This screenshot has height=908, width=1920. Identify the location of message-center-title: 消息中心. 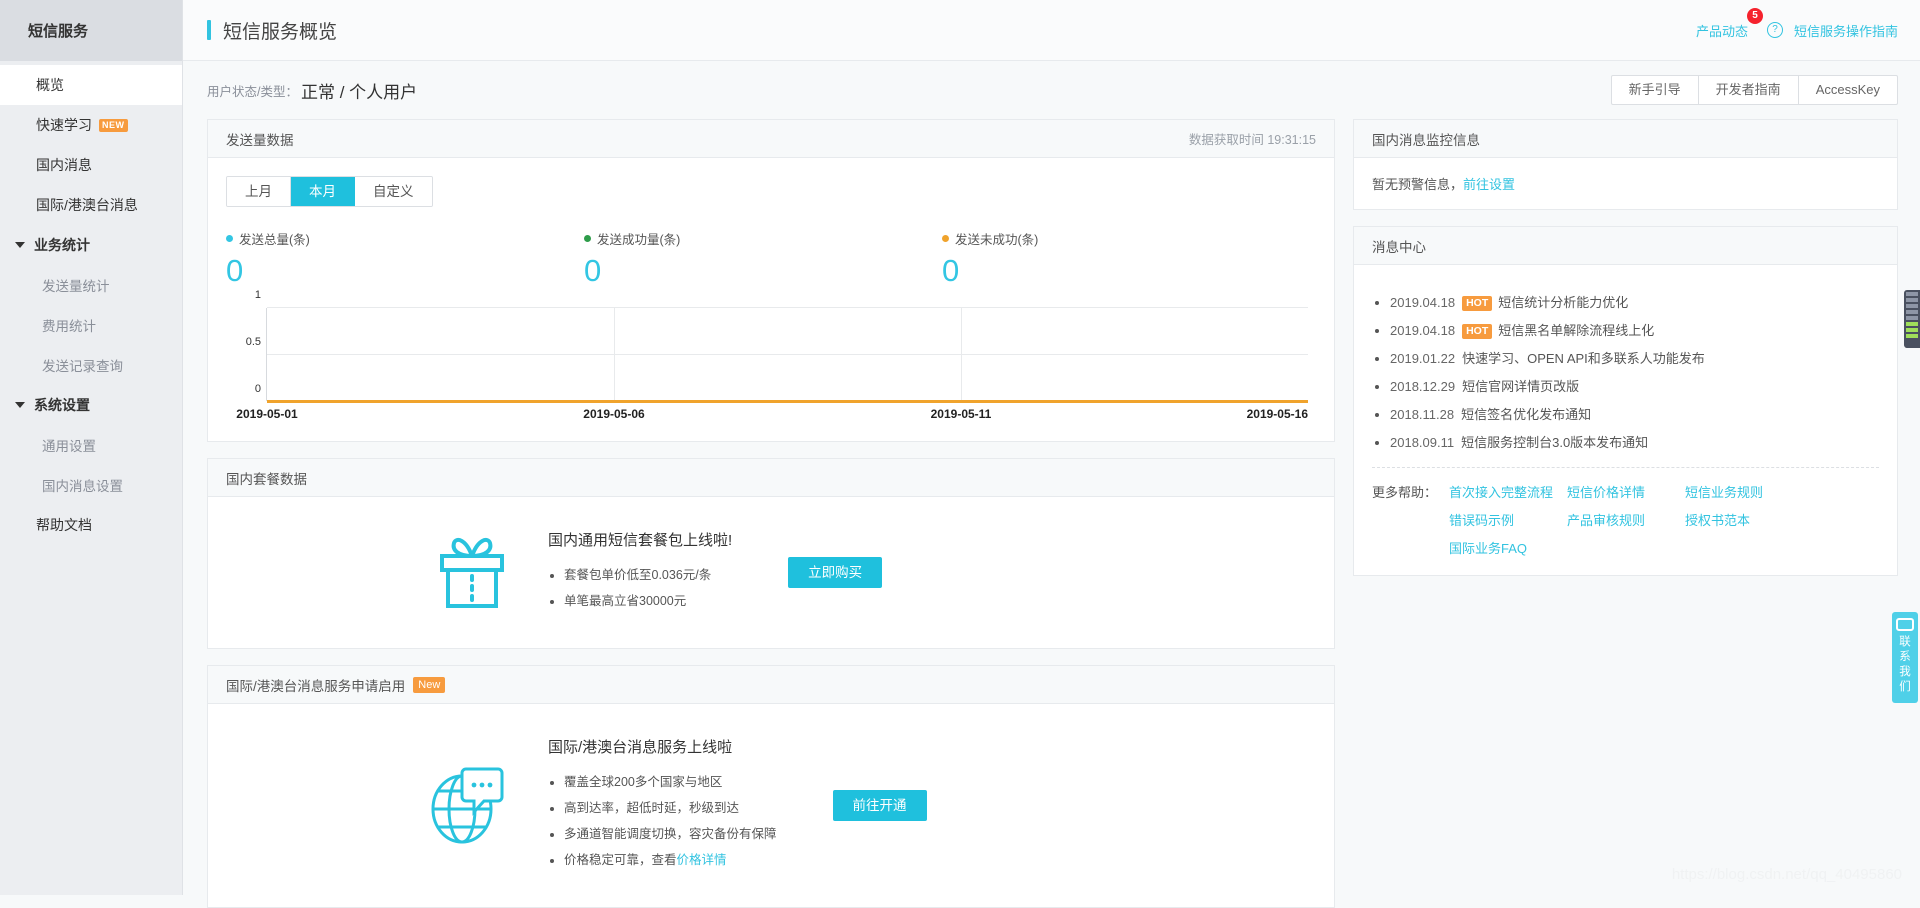
(1399, 247).